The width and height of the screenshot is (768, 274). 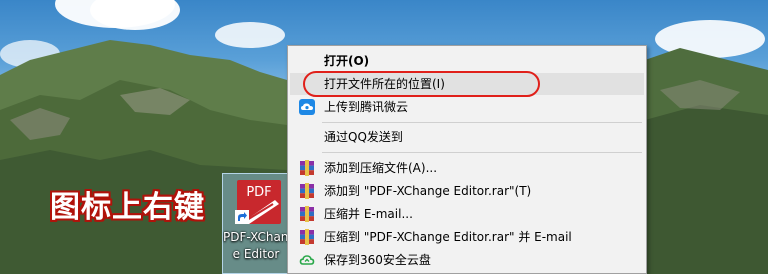 I want to click on desktop-icon-label: PDF-XChange e Editor, so click(x=256, y=246).